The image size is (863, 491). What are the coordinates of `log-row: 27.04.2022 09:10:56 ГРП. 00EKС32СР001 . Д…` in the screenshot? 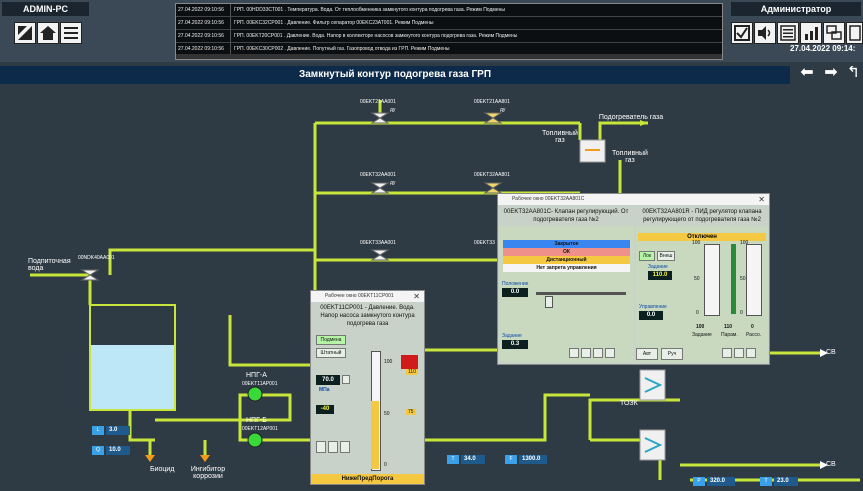 It's located at (449, 23).